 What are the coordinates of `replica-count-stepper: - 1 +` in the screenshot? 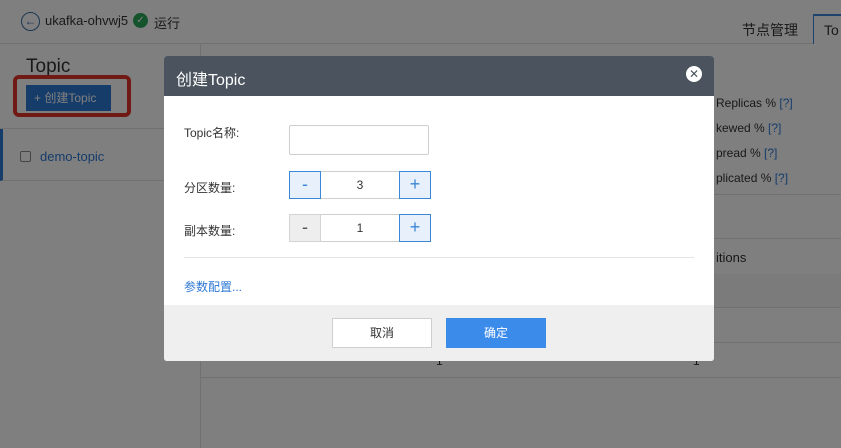 It's located at (360, 228).